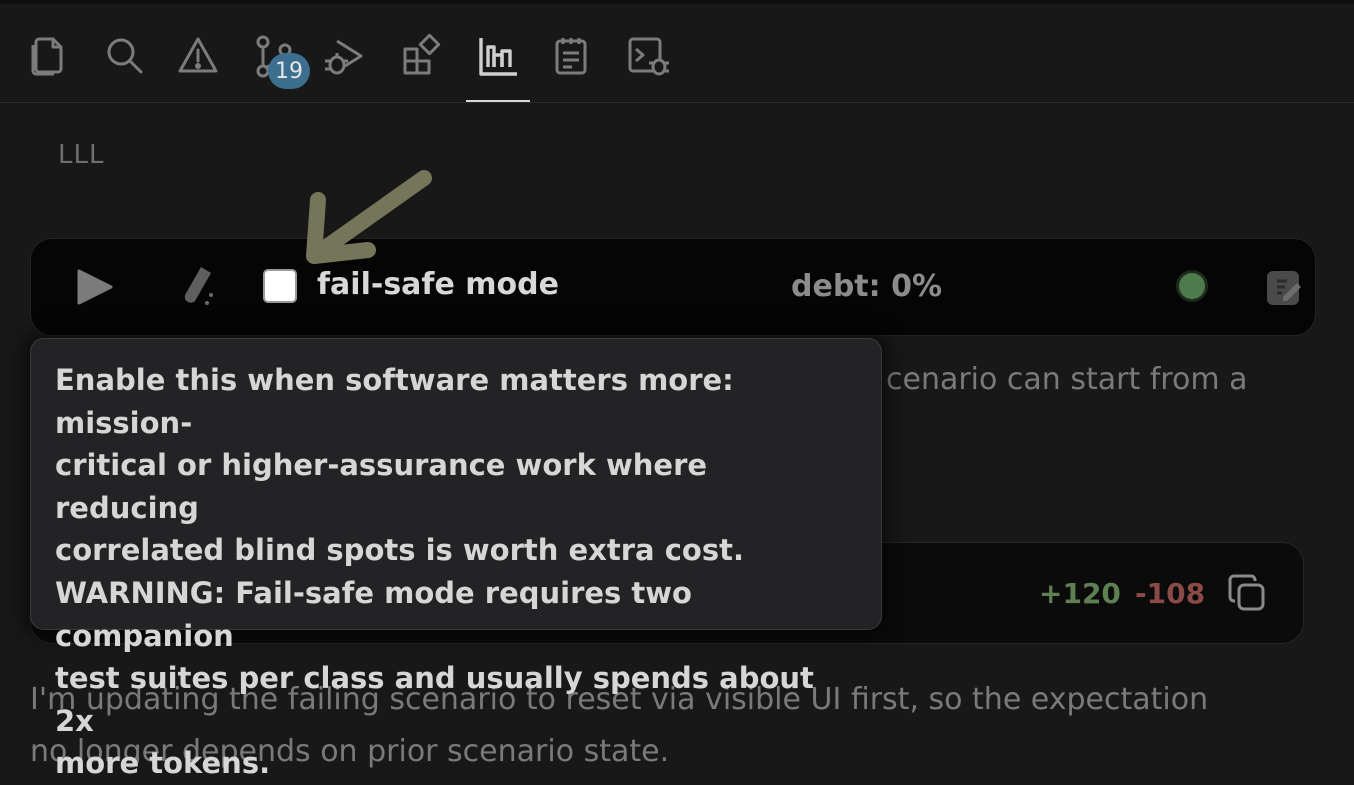  I want to click on debt-indicator: debt: 0%, so click(867, 286).